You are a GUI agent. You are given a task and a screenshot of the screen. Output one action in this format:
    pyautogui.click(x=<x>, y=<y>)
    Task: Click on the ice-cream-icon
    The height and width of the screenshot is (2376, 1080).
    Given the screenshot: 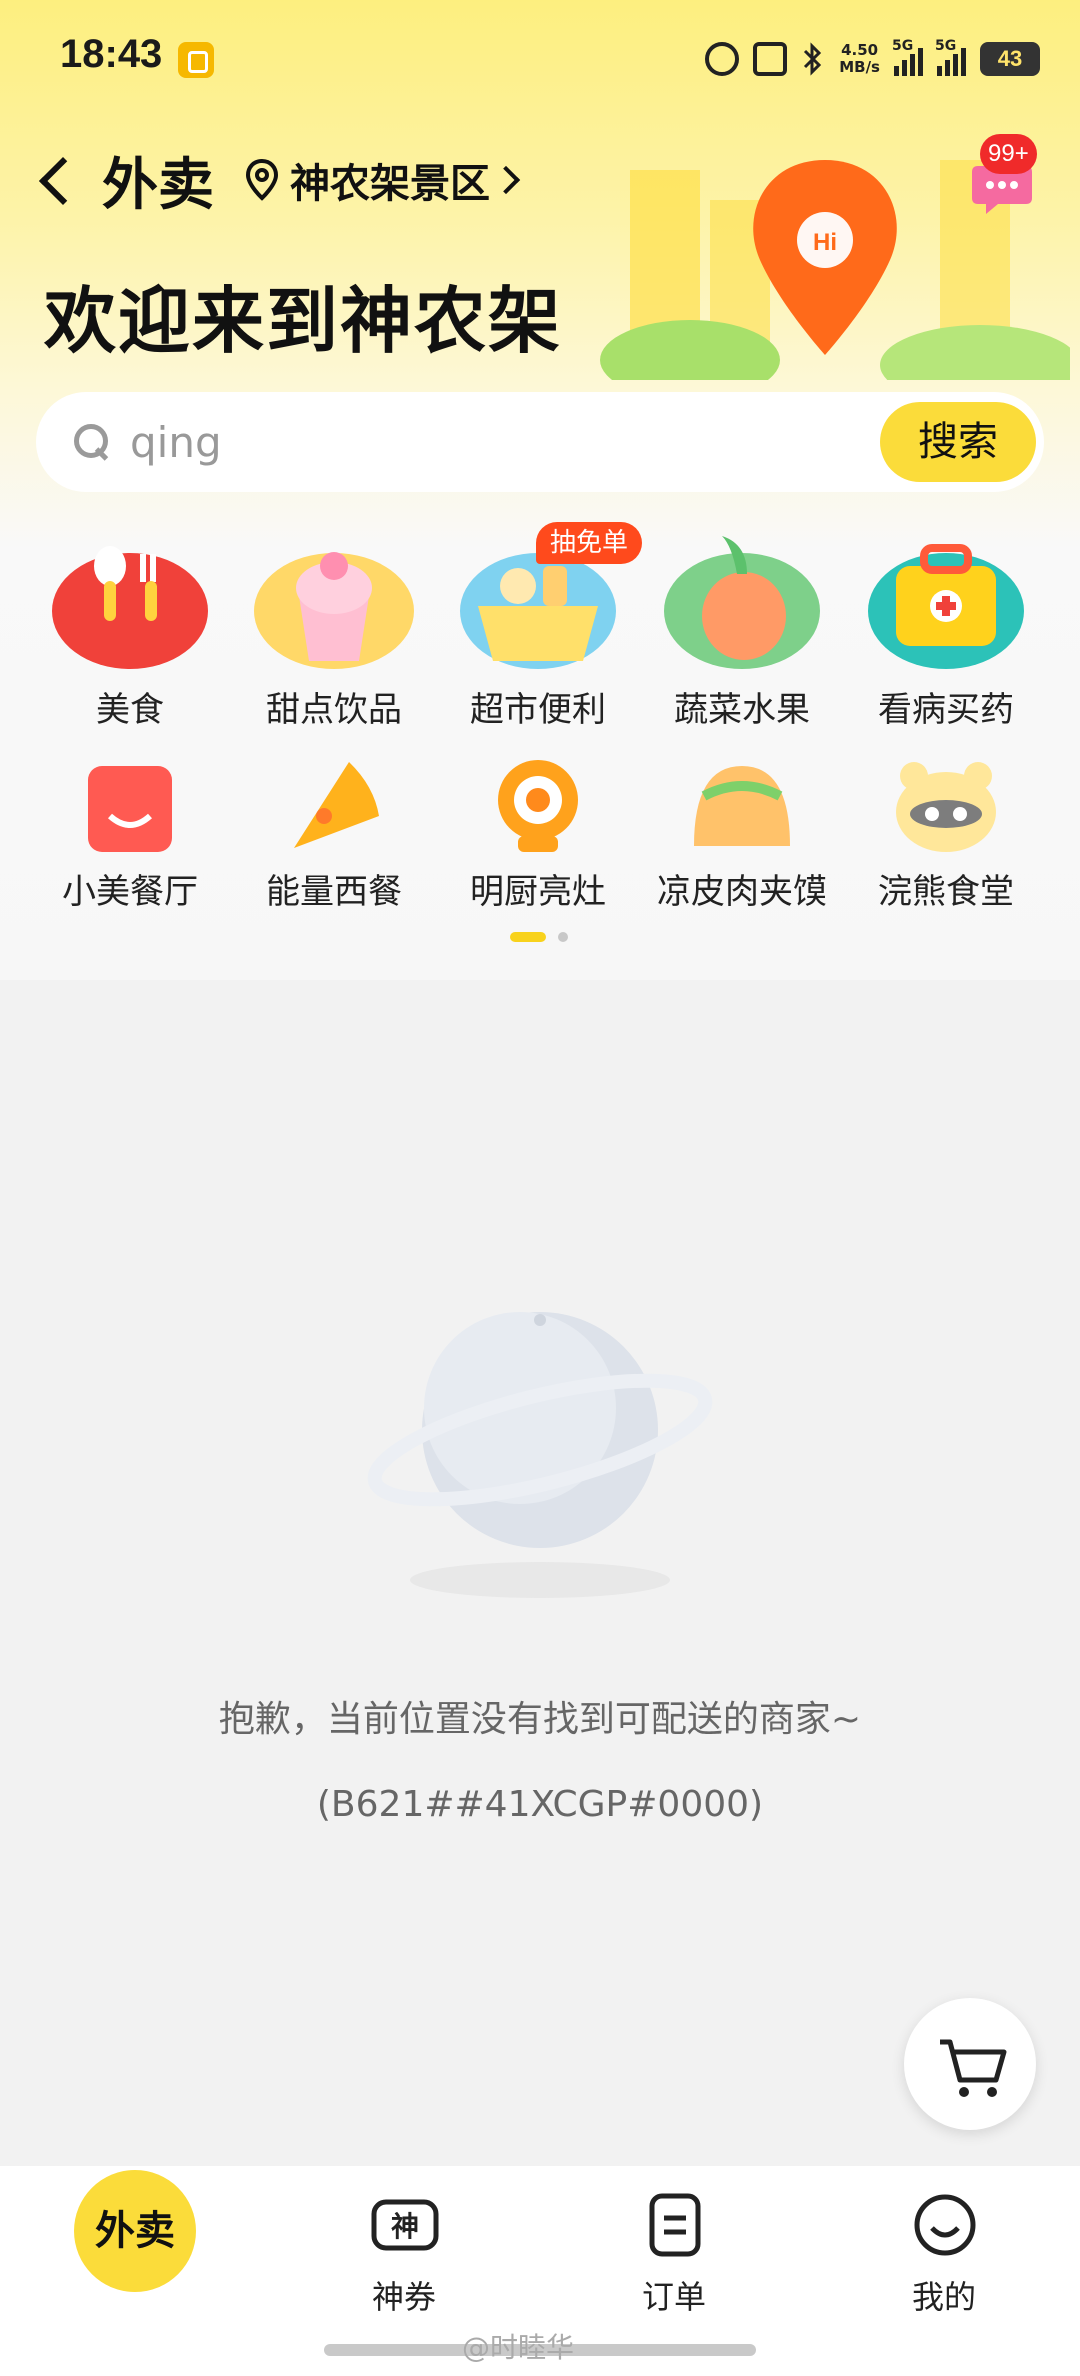 What is the action you would take?
    pyautogui.click(x=334, y=610)
    